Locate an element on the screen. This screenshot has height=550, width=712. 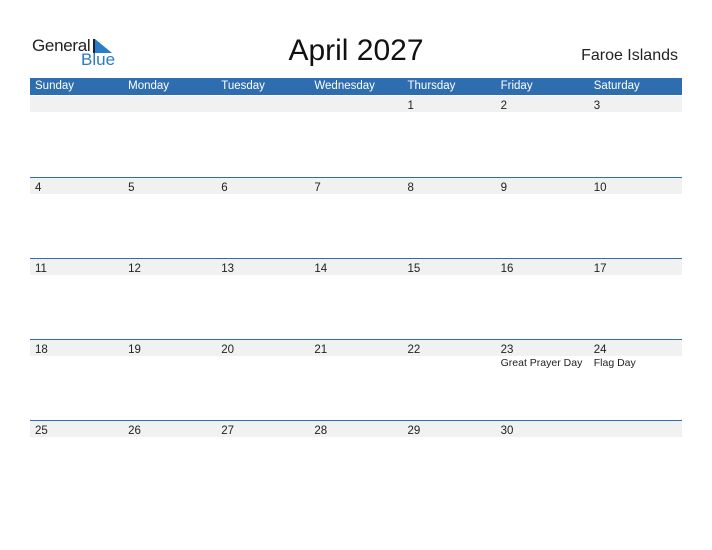
day-cell: 3 is located at coordinates (635, 104).